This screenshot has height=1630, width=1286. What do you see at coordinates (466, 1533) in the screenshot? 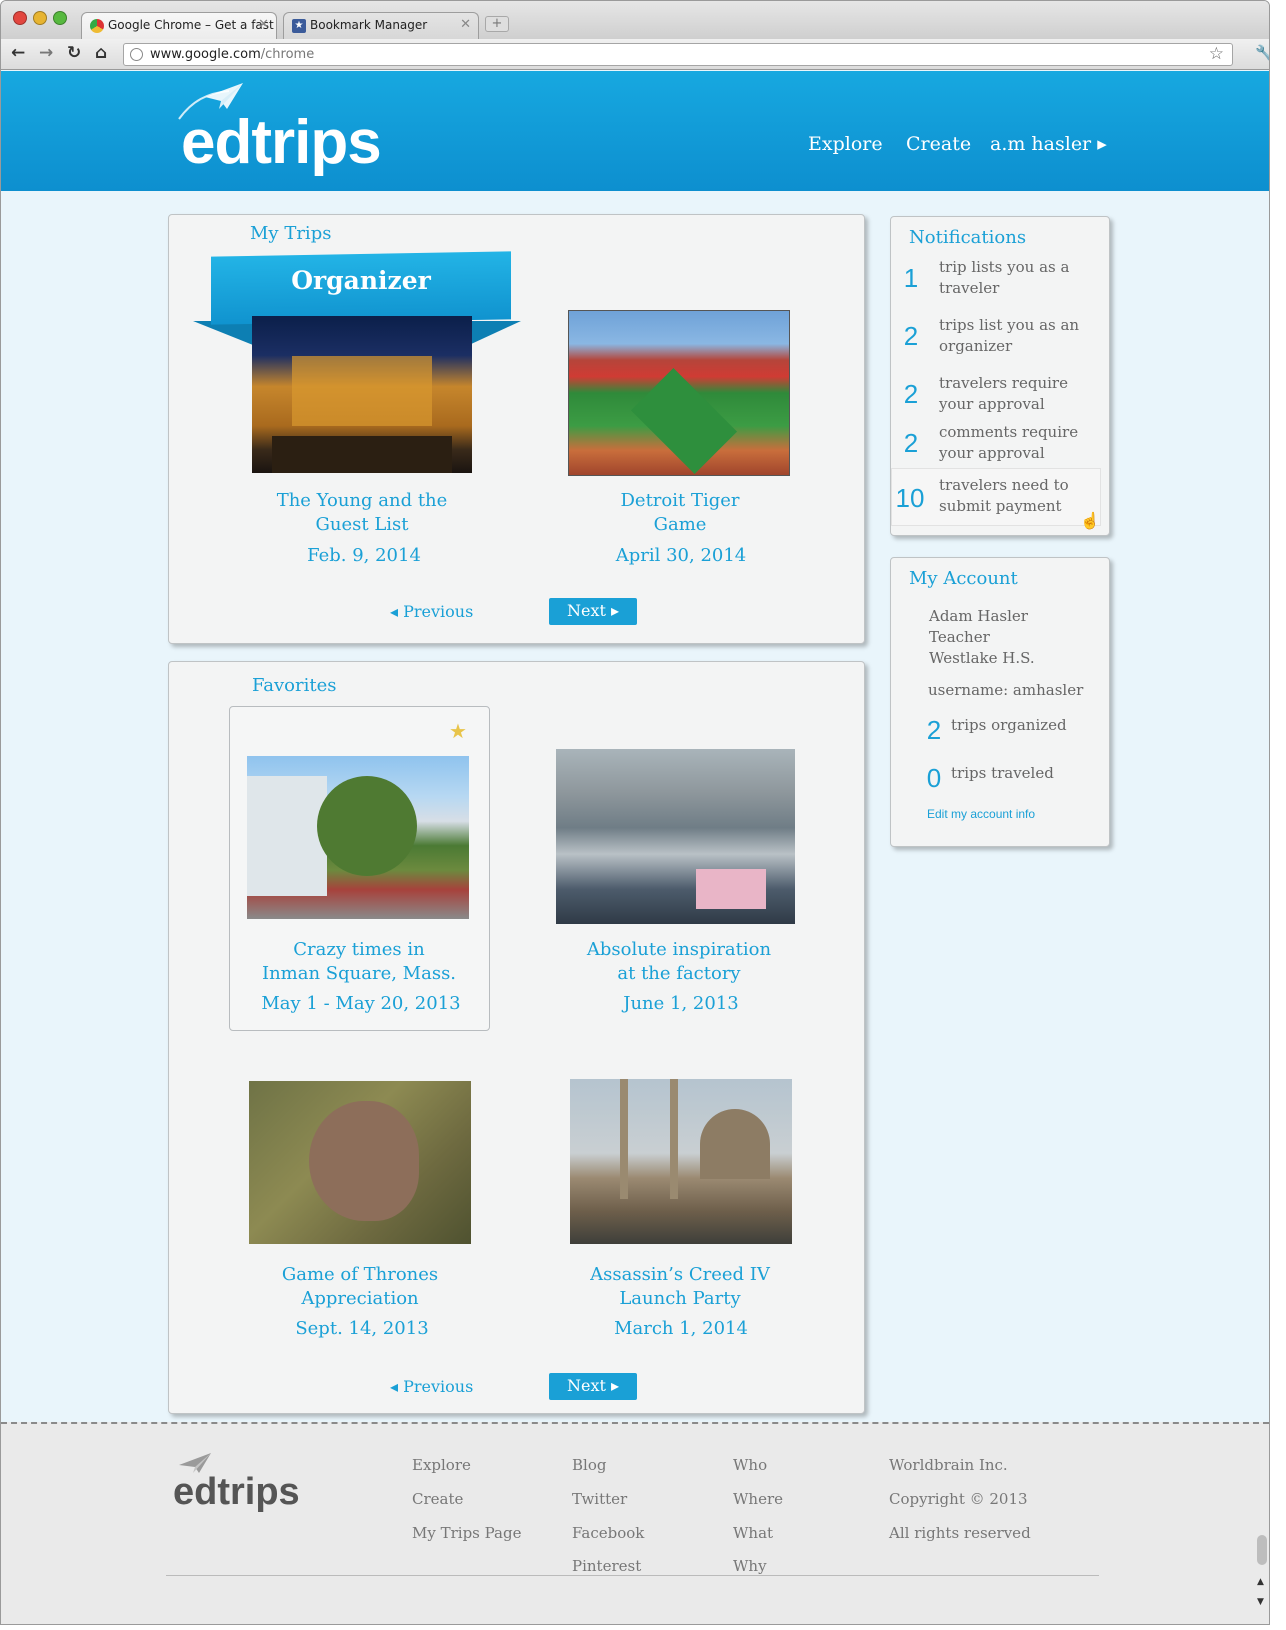
I see `footer-link-my-trips: My Trips Page` at bounding box center [466, 1533].